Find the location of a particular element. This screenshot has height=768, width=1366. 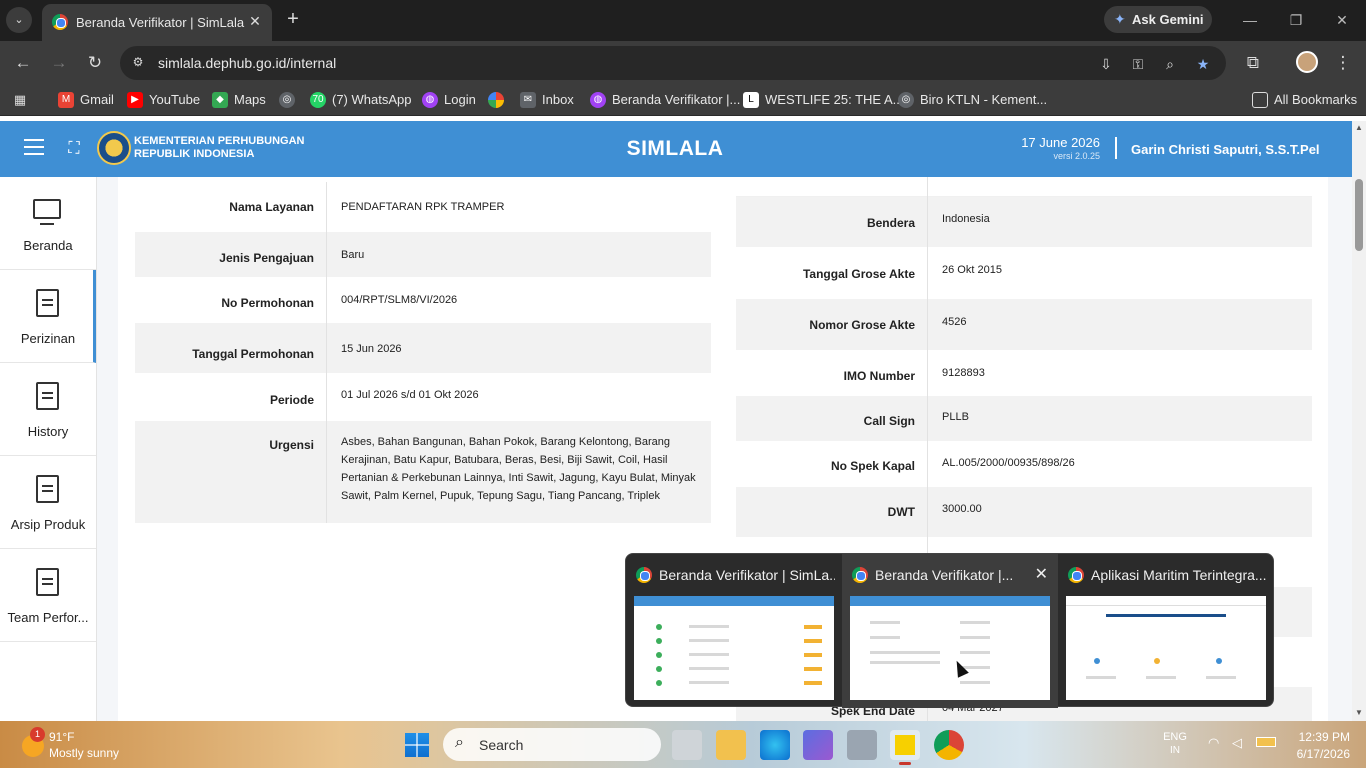

page-scrollbar: ▲ ▼ is located at coordinates (1359, 421).